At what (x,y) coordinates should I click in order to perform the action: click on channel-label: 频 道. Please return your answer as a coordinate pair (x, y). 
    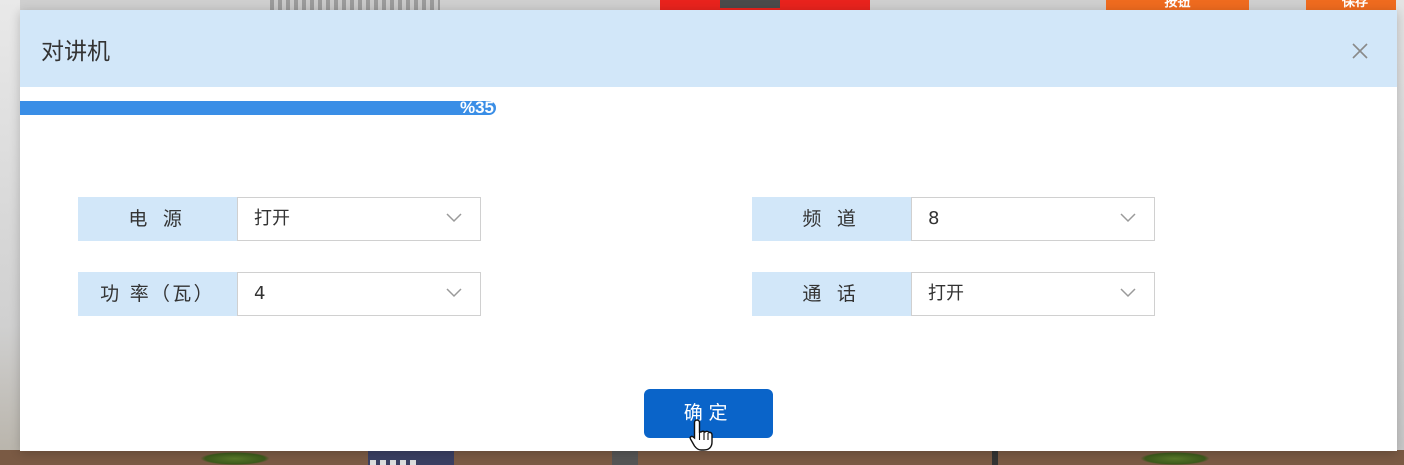
    Looking at the image, I should click on (831, 219).